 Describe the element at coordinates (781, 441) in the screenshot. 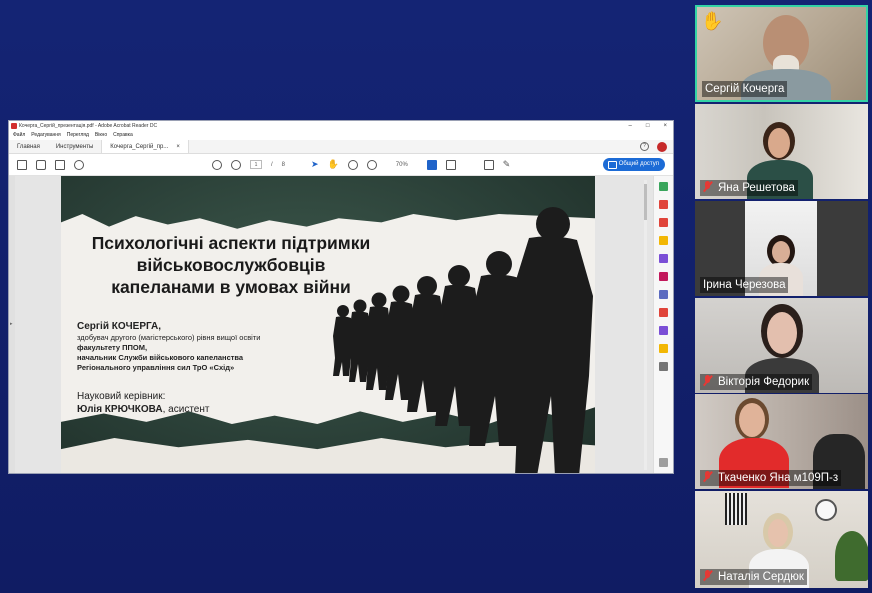

I see `participant-tile-5: Ткаченко Яна м109П-з` at that location.